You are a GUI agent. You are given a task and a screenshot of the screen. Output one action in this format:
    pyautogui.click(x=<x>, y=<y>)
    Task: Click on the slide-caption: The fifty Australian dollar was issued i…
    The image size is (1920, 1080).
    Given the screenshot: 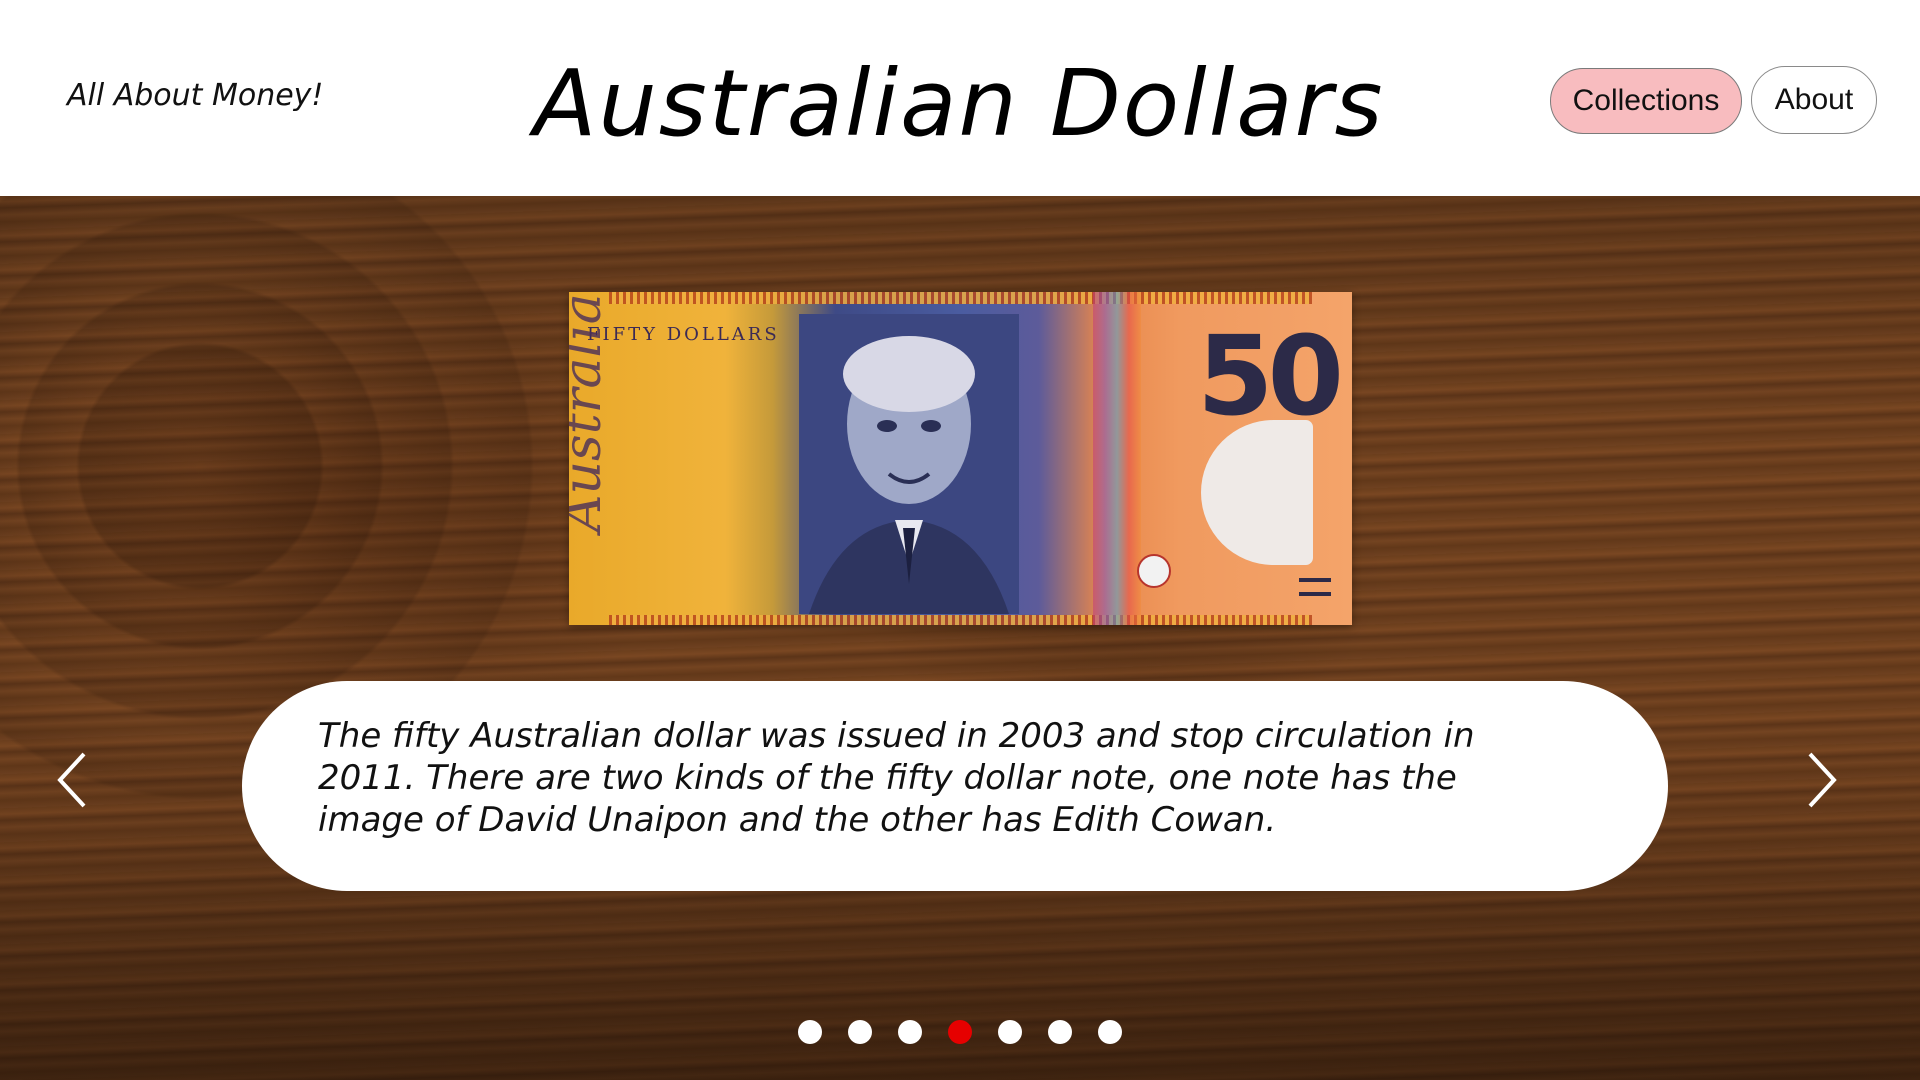 What is the action you would take?
    pyautogui.click(x=955, y=786)
    